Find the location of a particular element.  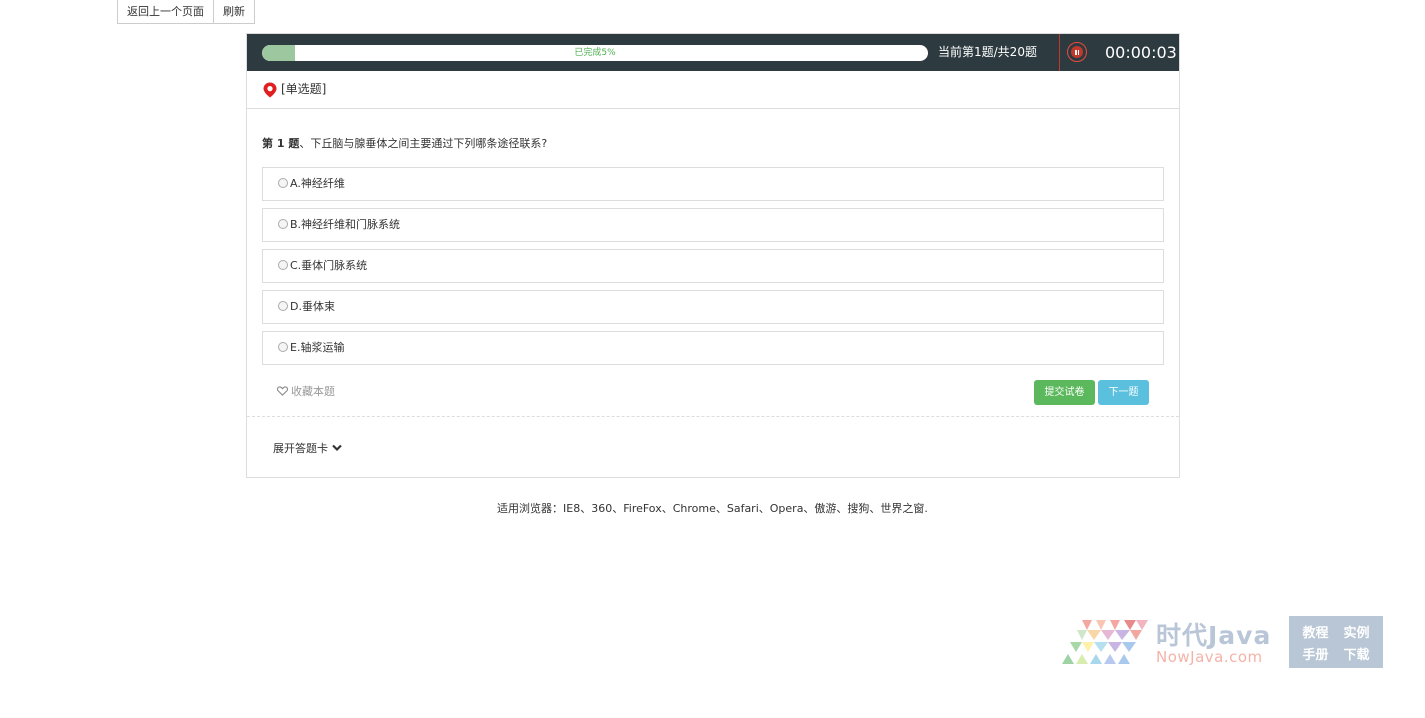

expand-label: 展开答题卡 is located at coordinates (300, 448).